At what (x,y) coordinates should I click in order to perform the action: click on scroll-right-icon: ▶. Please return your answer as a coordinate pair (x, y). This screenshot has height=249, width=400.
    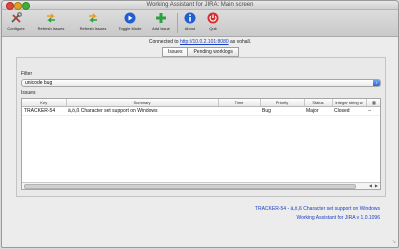
    Looking at the image, I should click on (376, 186).